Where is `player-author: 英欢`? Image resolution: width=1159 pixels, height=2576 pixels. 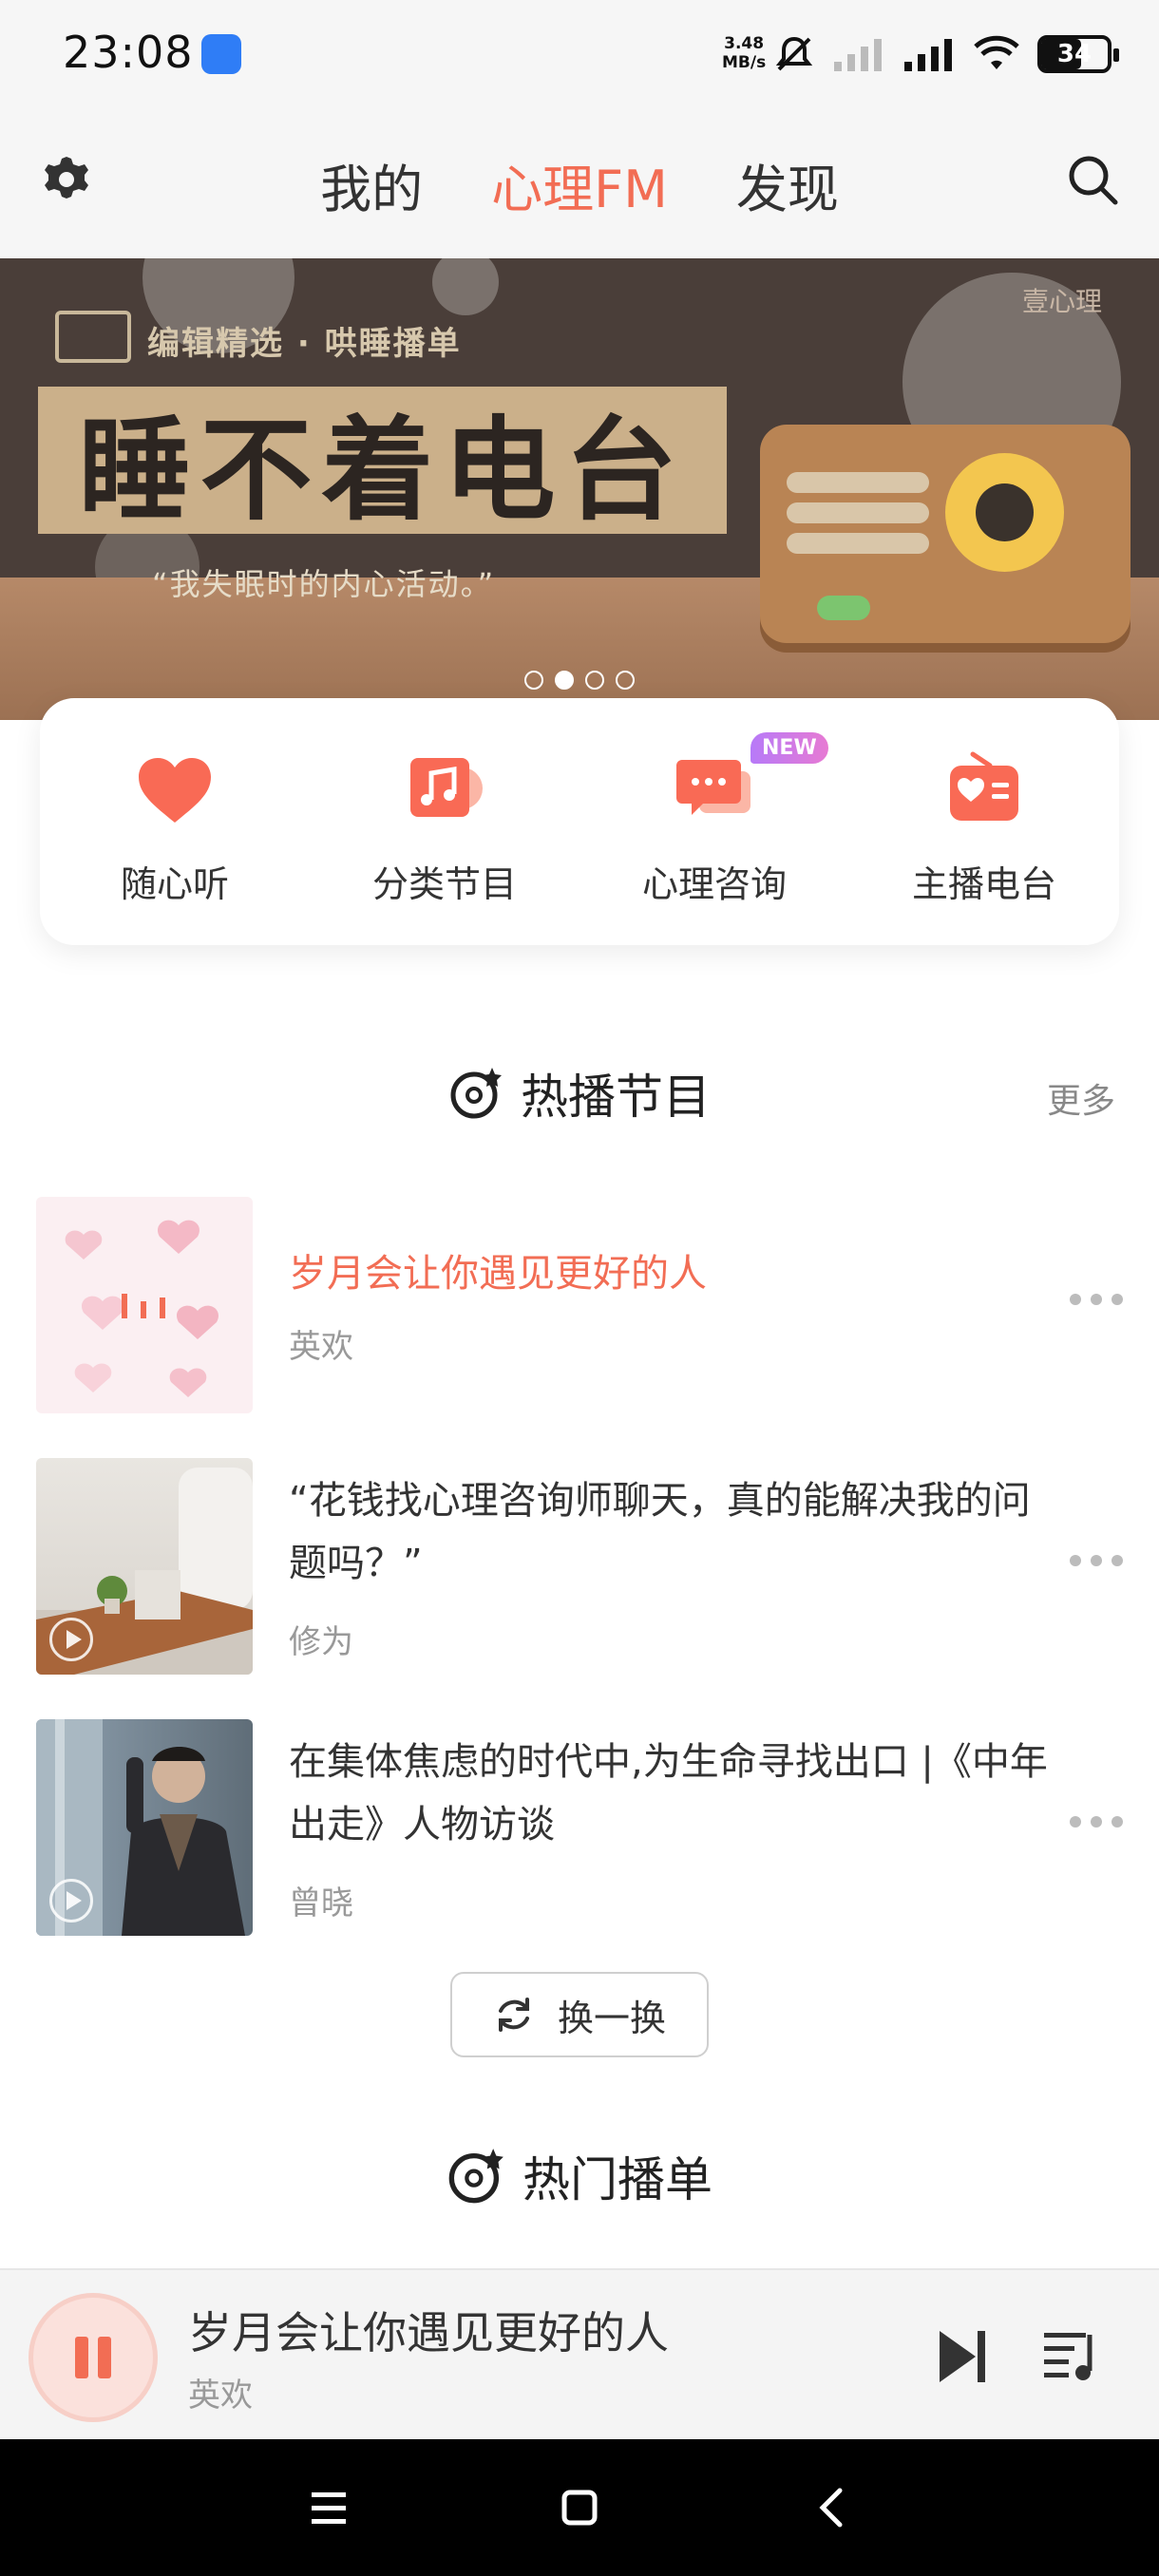 player-author: 英欢 is located at coordinates (220, 2396).